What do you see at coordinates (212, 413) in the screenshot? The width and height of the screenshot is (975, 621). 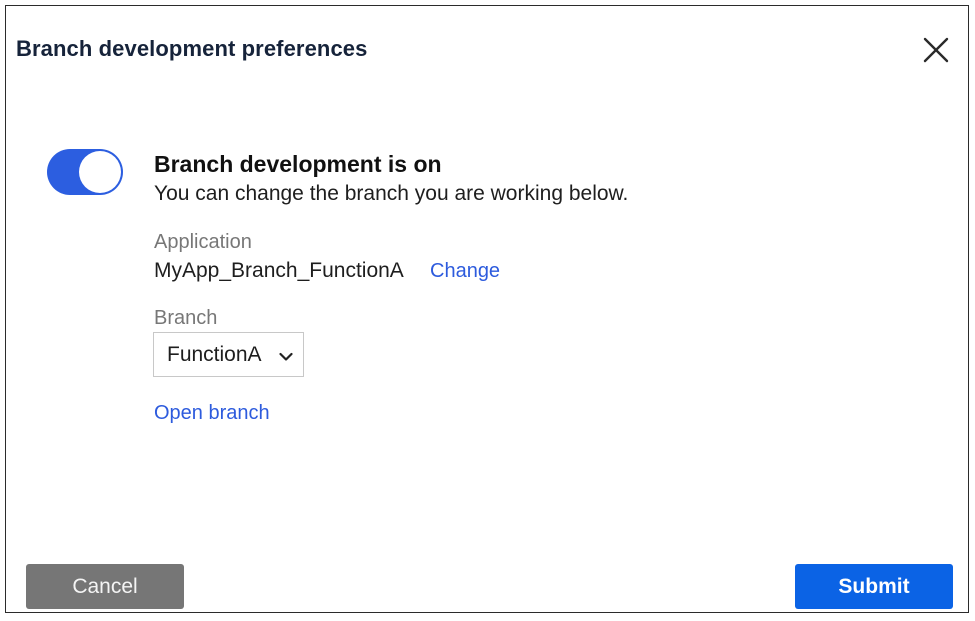 I see `open-branch-link: Open branch` at bounding box center [212, 413].